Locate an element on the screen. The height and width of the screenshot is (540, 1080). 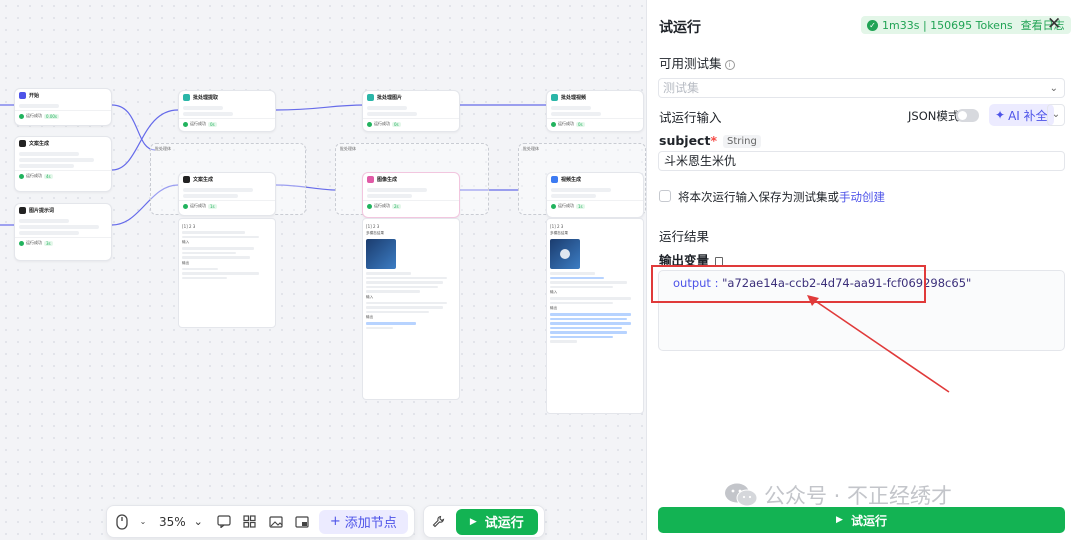
save-testset-checkbox is located at coordinates (665, 196).